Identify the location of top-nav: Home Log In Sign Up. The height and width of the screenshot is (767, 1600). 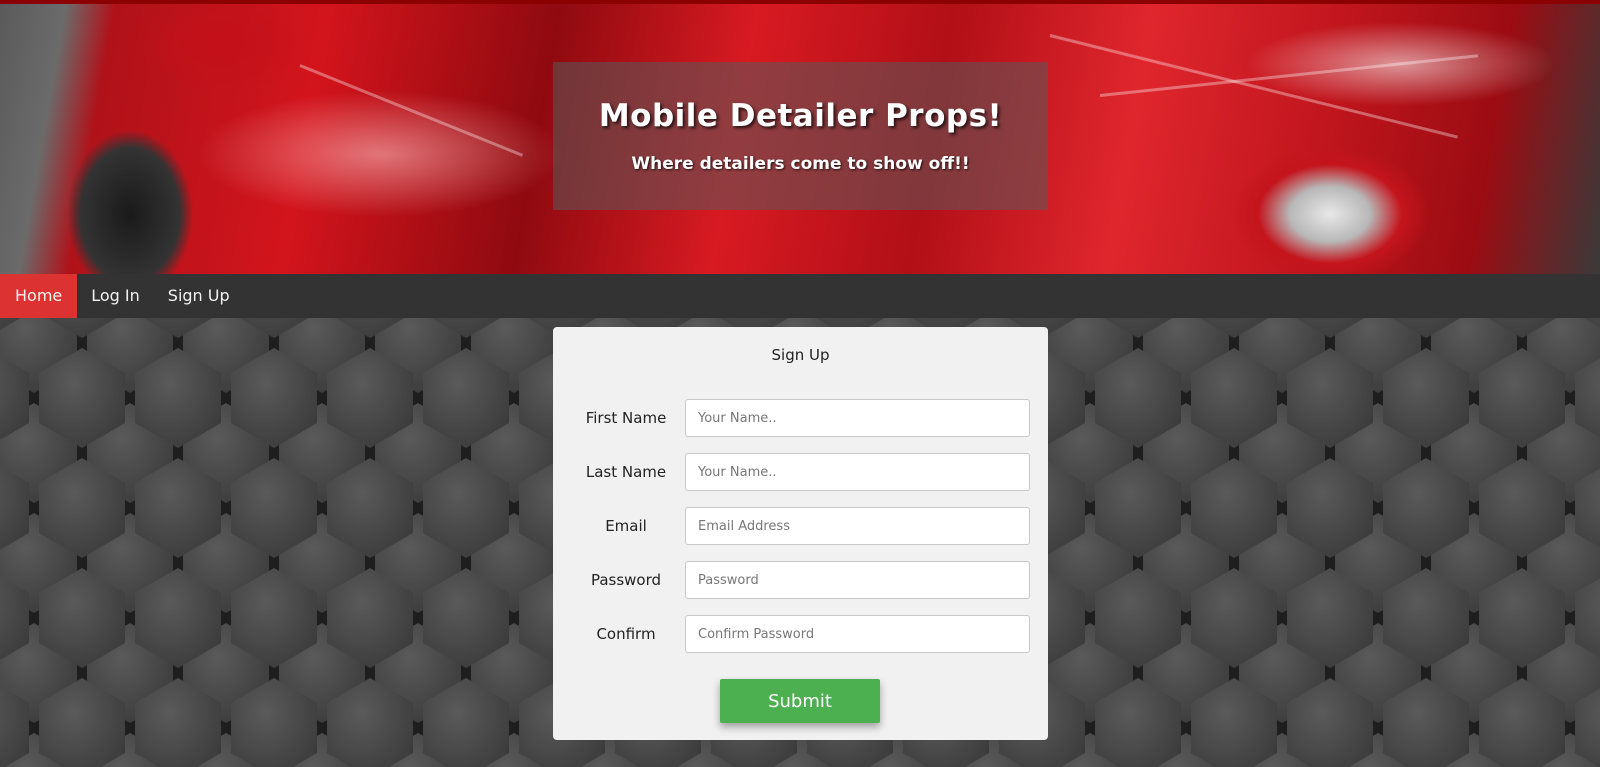
(800, 296).